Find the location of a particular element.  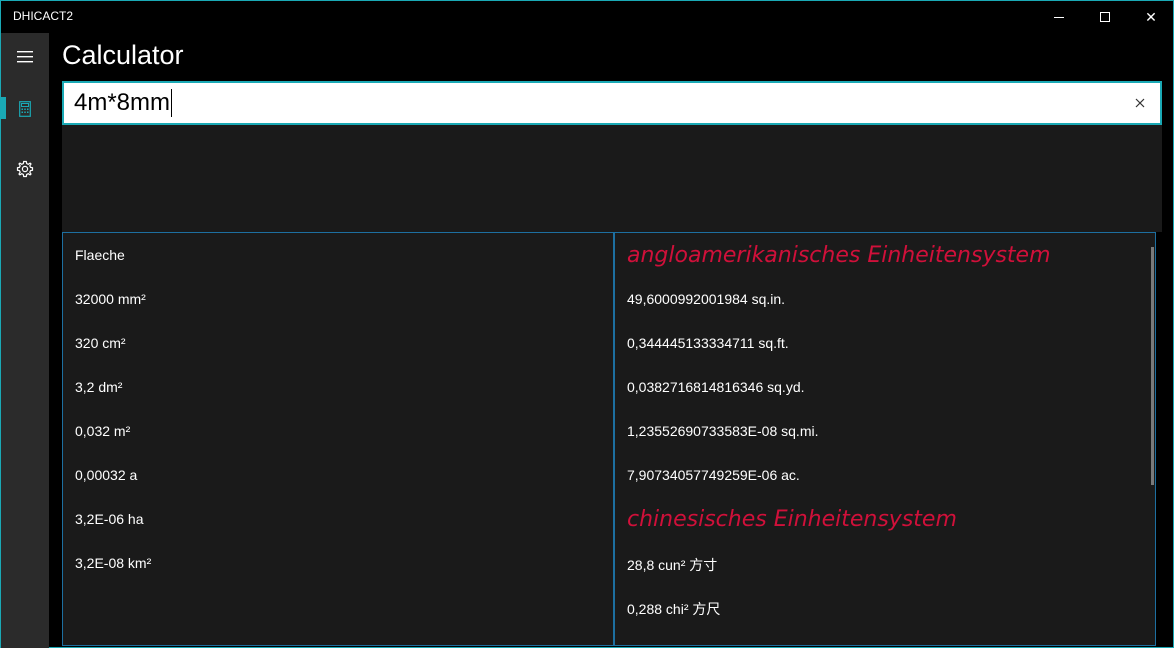

minimize-icon is located at coordinates (1059, 17).